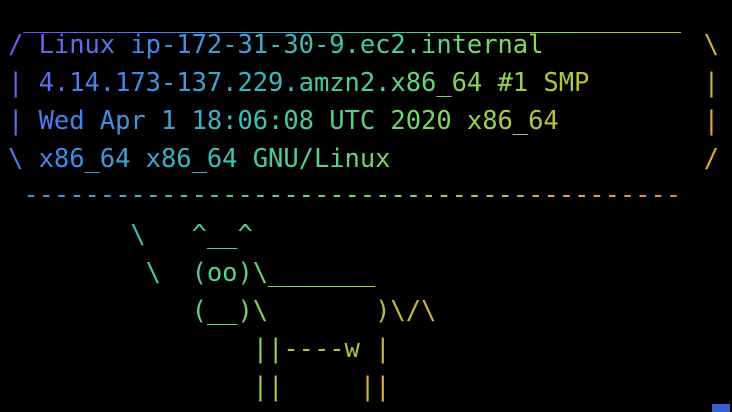 The height and width of the screenshot is (412, 732). Describe the element at coordinates (214, 83) in the screenshot. I see `terminal-char: 7` at that location.